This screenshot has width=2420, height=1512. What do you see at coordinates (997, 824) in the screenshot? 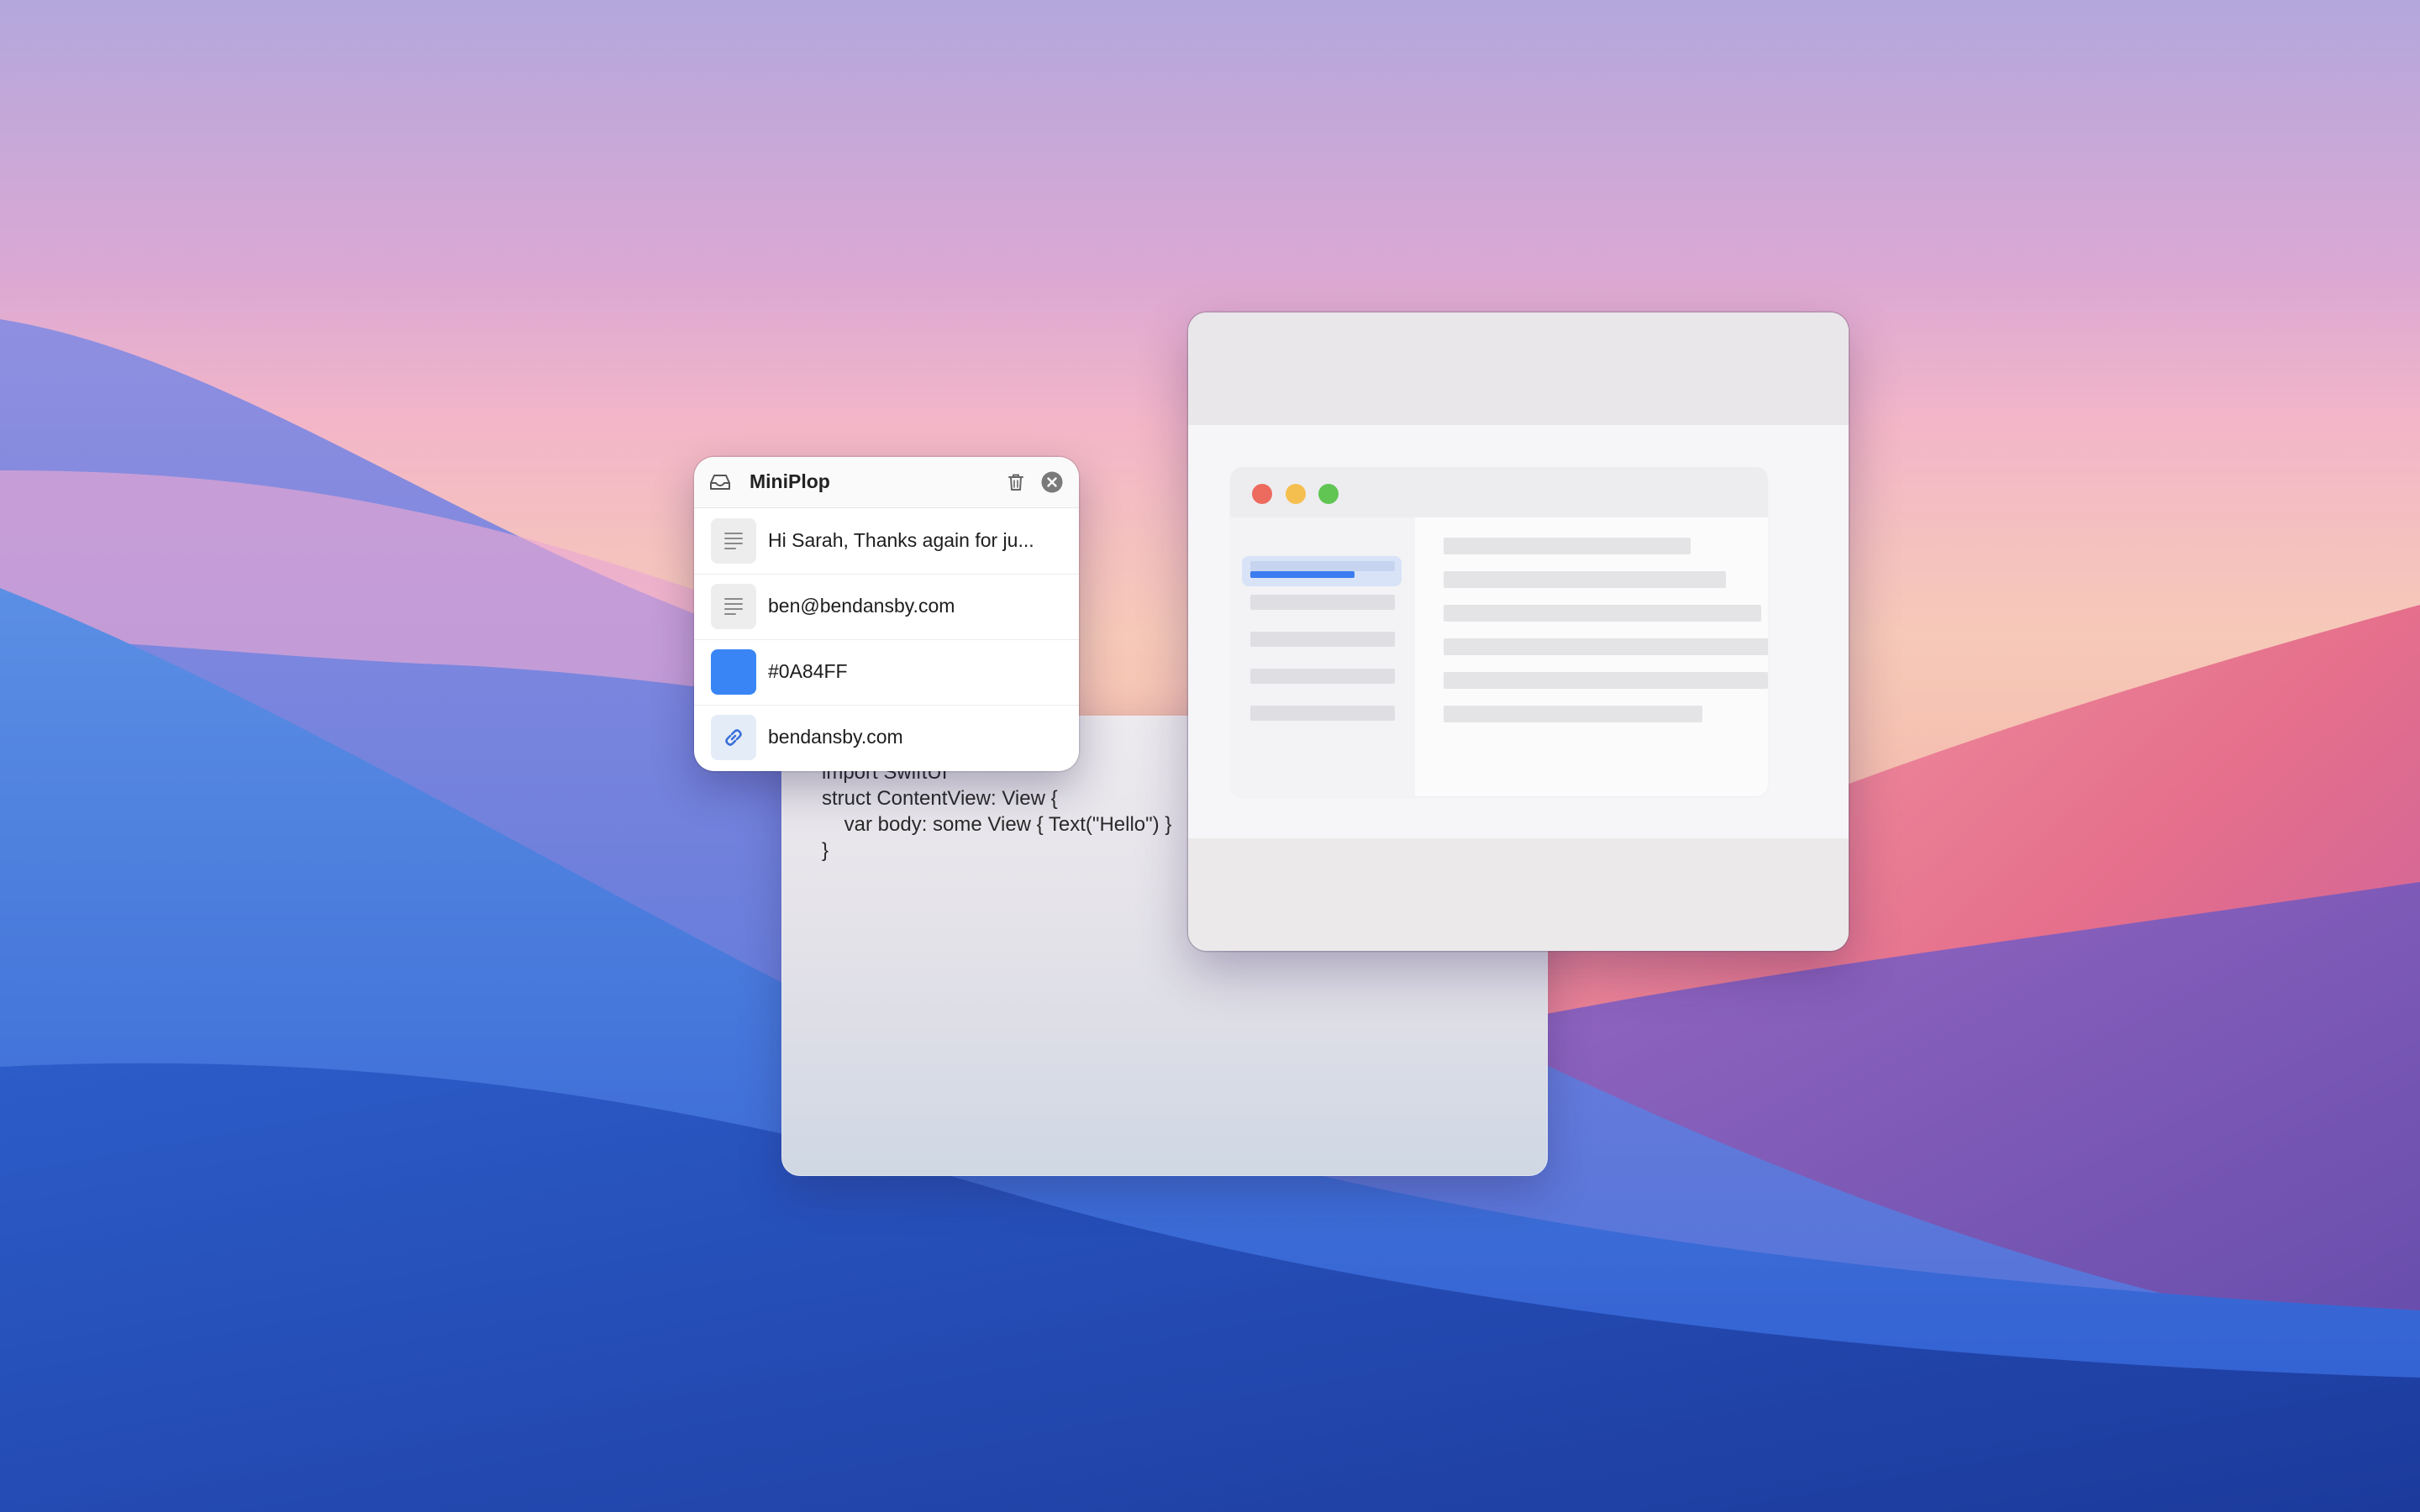
I see `code-line: var body: some View { Text("Hello") }` at bounding box center [997, 824].